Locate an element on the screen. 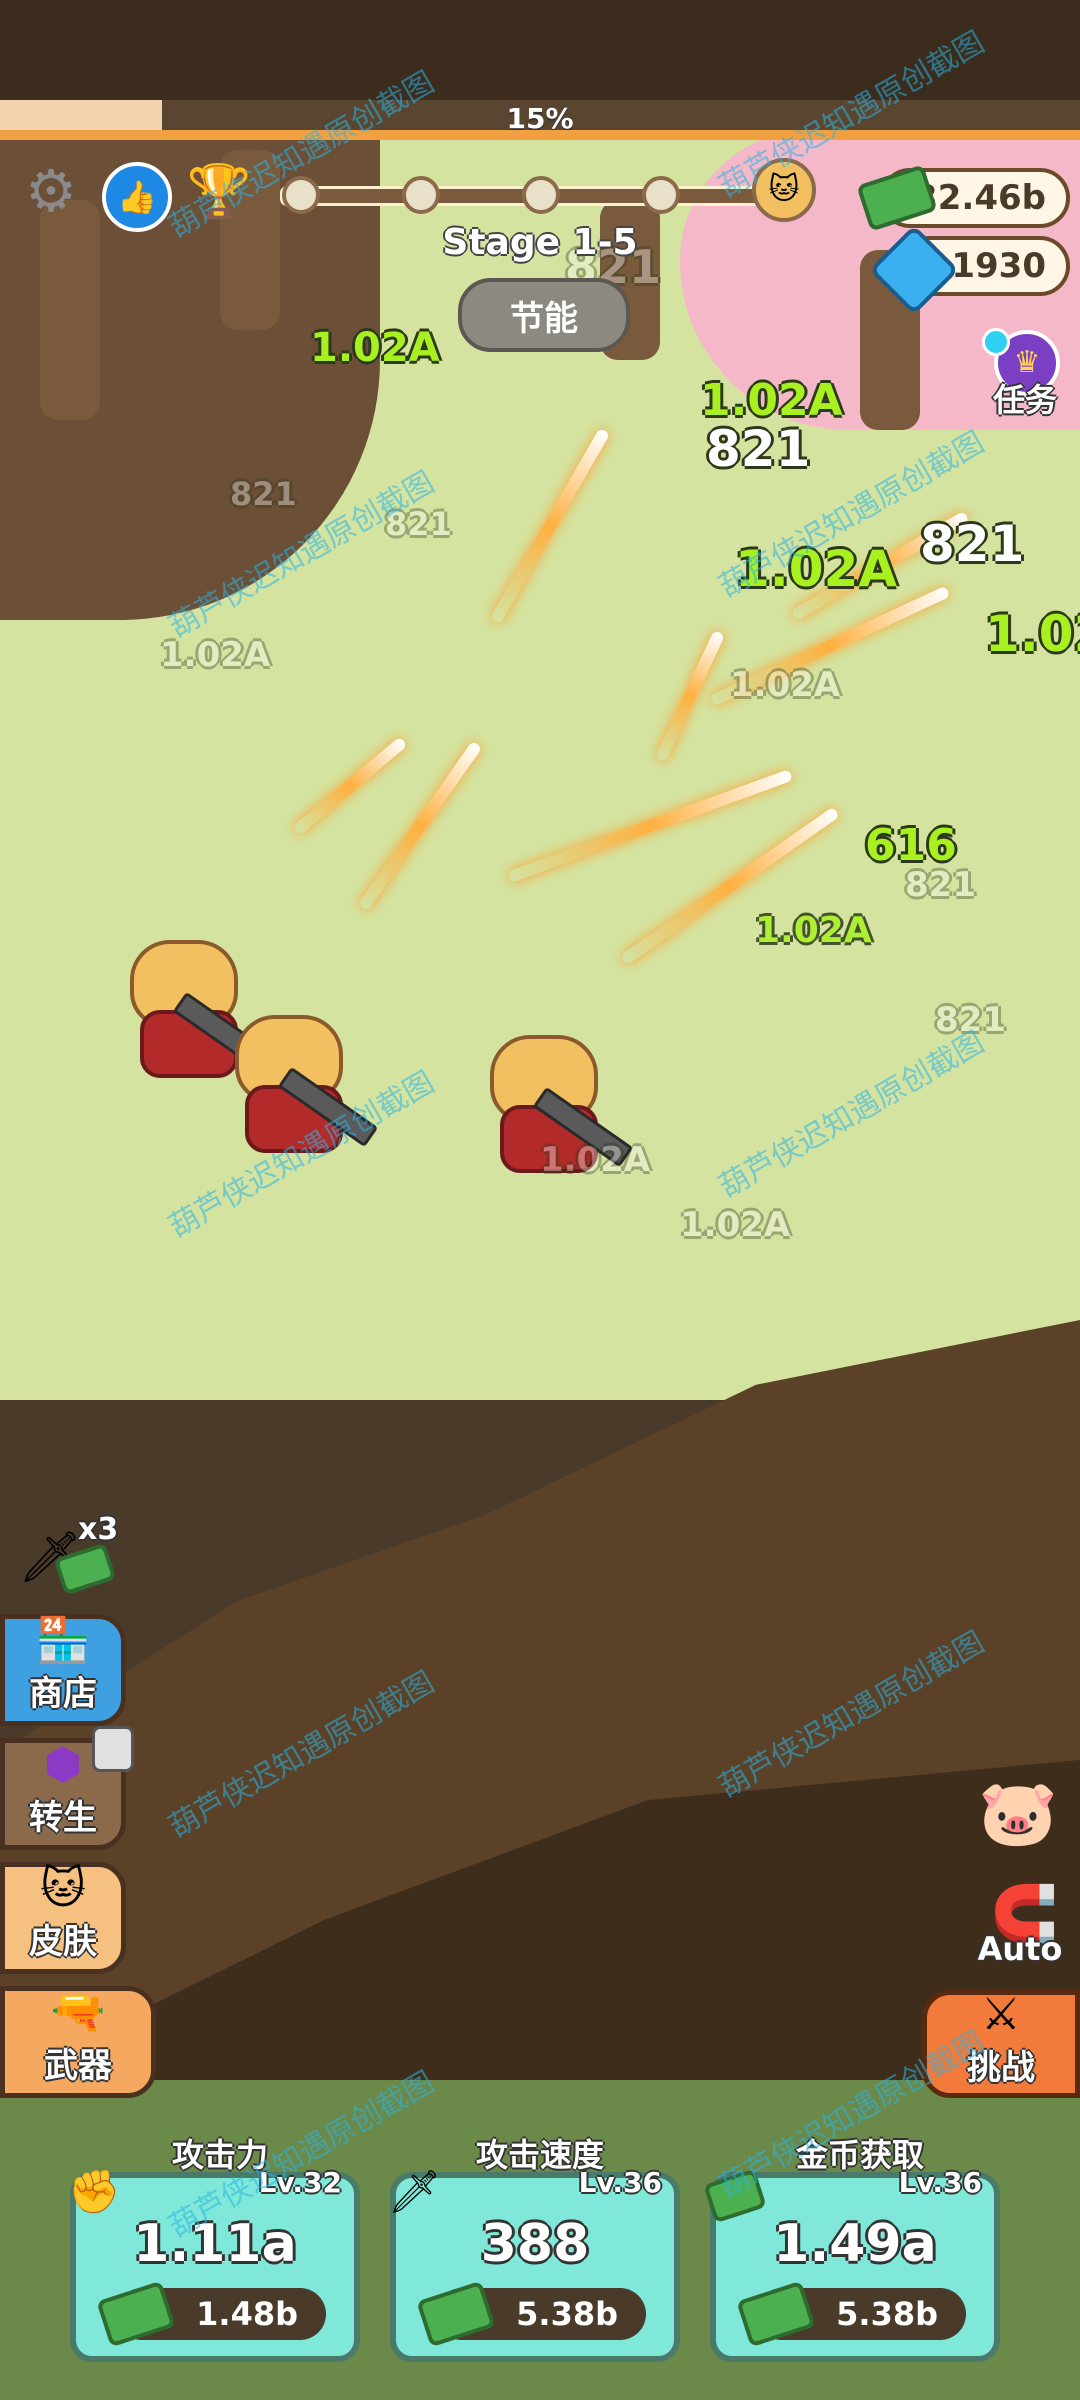  cat-face-icon: 🐱 is located at coordinates (63, 1888).